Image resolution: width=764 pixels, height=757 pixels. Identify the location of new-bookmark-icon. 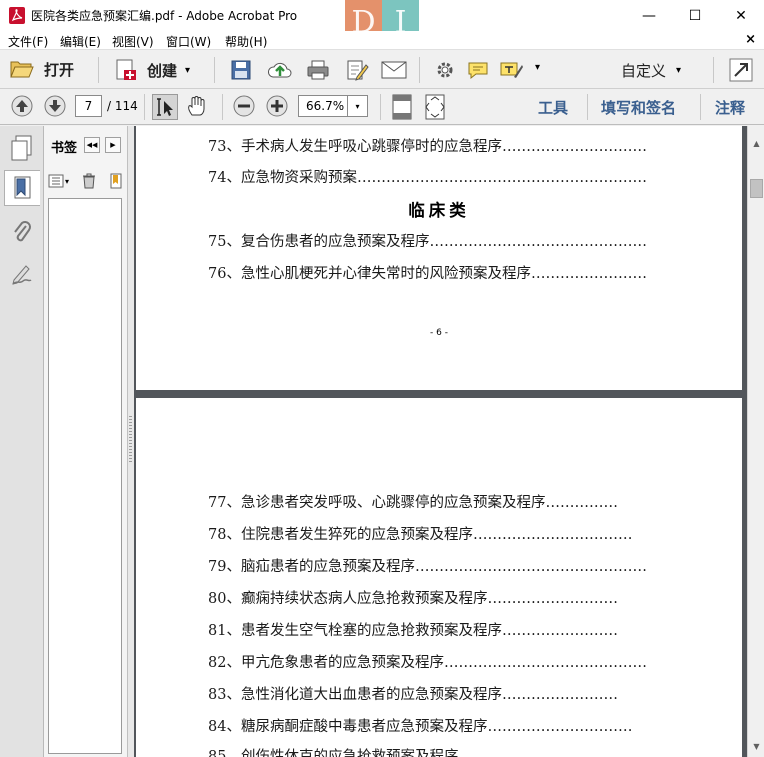
(116, 181).